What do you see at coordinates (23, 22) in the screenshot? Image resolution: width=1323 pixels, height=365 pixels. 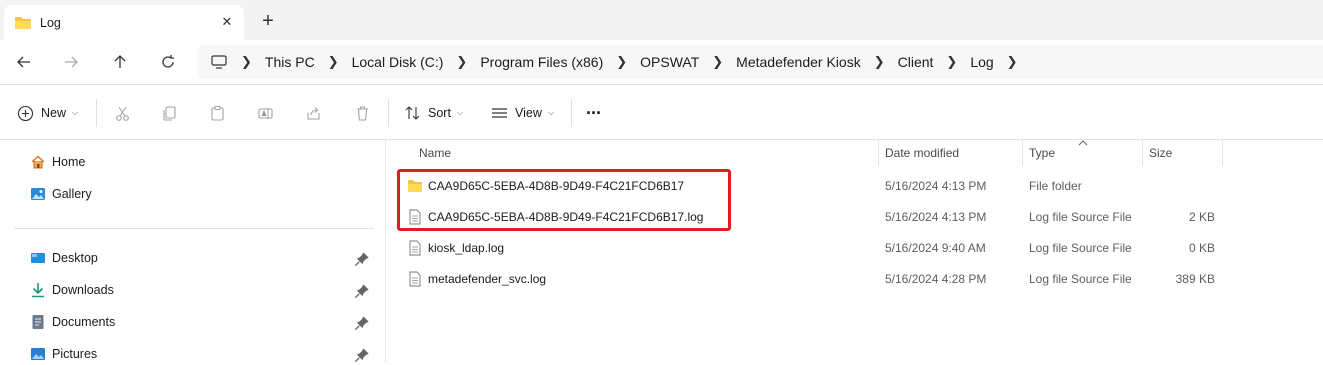 I see `folder-icon` at bounding box center [23, 22].